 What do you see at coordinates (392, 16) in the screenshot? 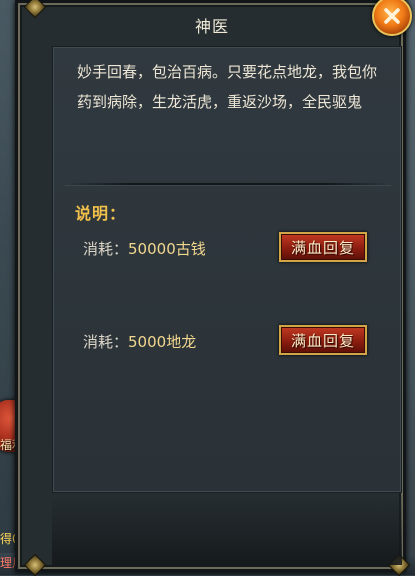
I see `close-x-icon` at bounding box center [392, 16].